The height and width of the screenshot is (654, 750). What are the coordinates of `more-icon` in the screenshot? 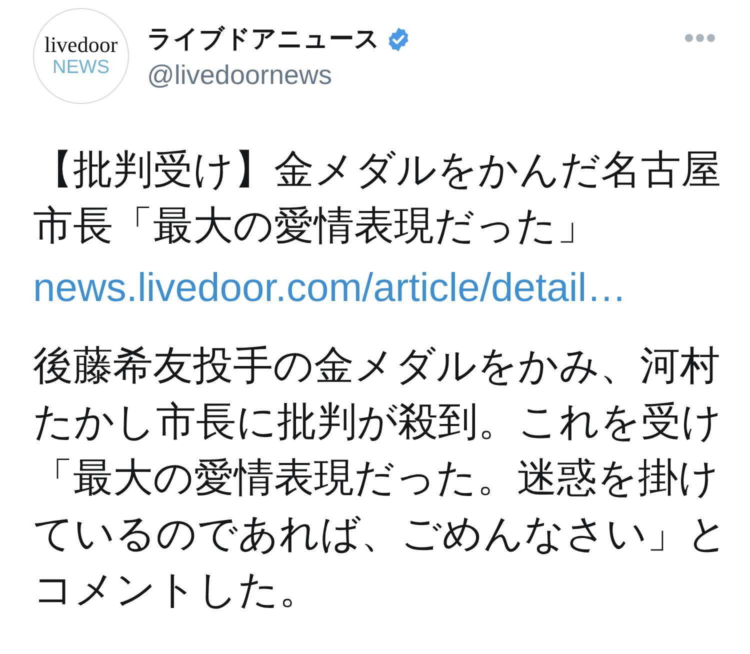 It's located at (700, 38).